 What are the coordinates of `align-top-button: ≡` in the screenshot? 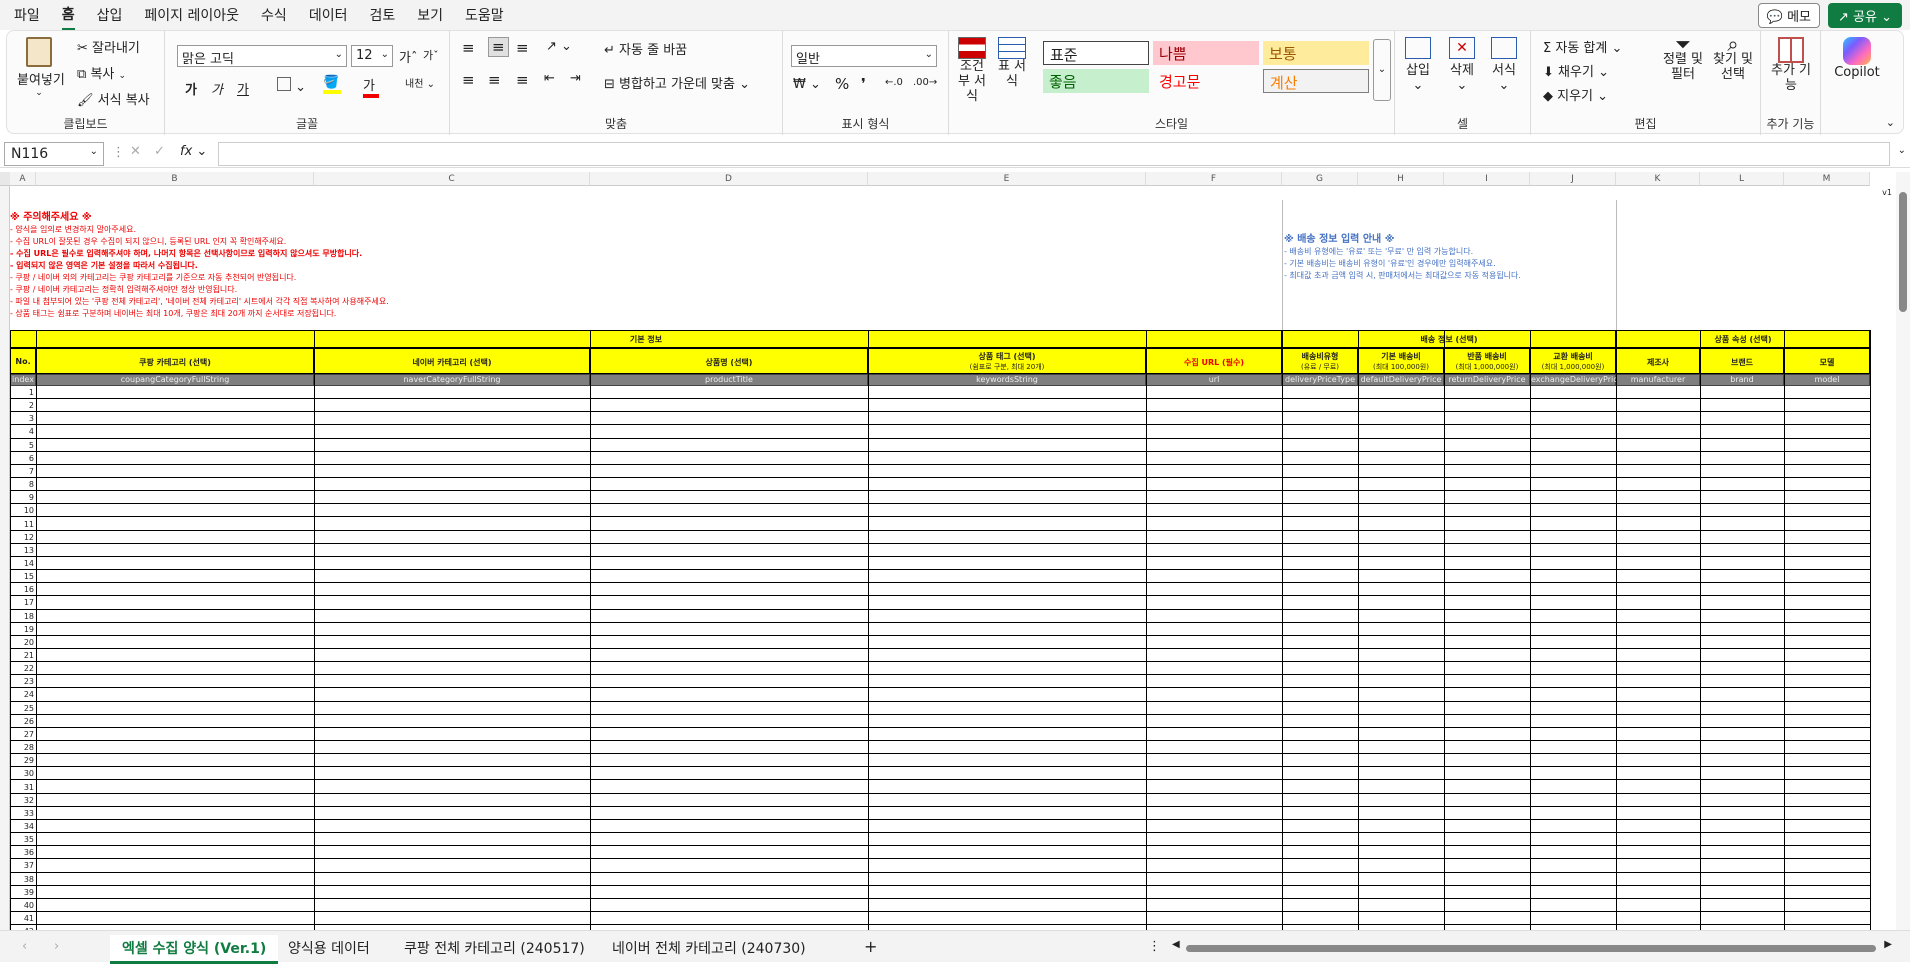 It's located at (468, 48).